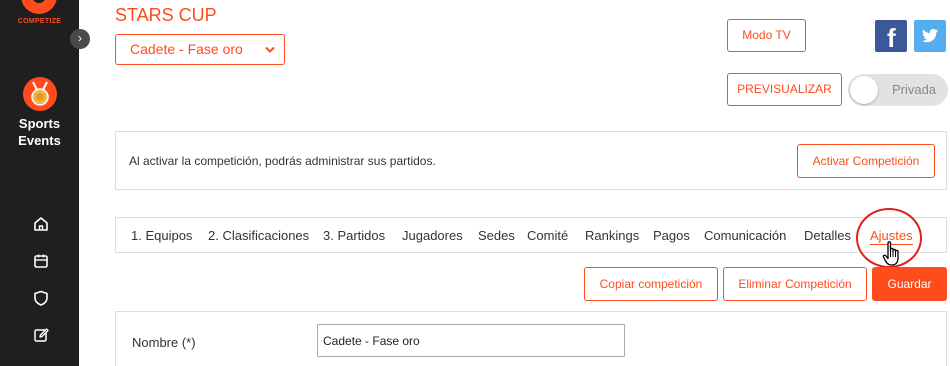 Image resolution: width=950 pixels, height=366 pixels. I want to click on tab-comunicacion: Comunicación, so click(745, 235).